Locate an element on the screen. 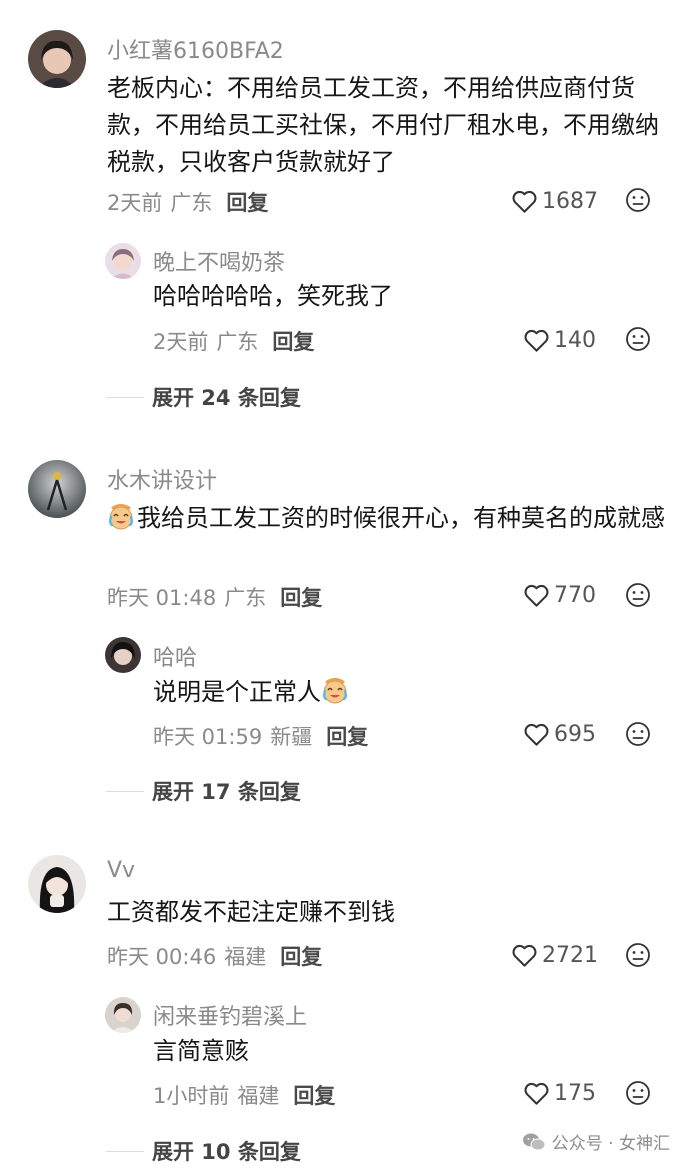  comment-text: 我给员工发工资的时候很开心，有种莫名的成就感 is located at coordinates (387, 518).